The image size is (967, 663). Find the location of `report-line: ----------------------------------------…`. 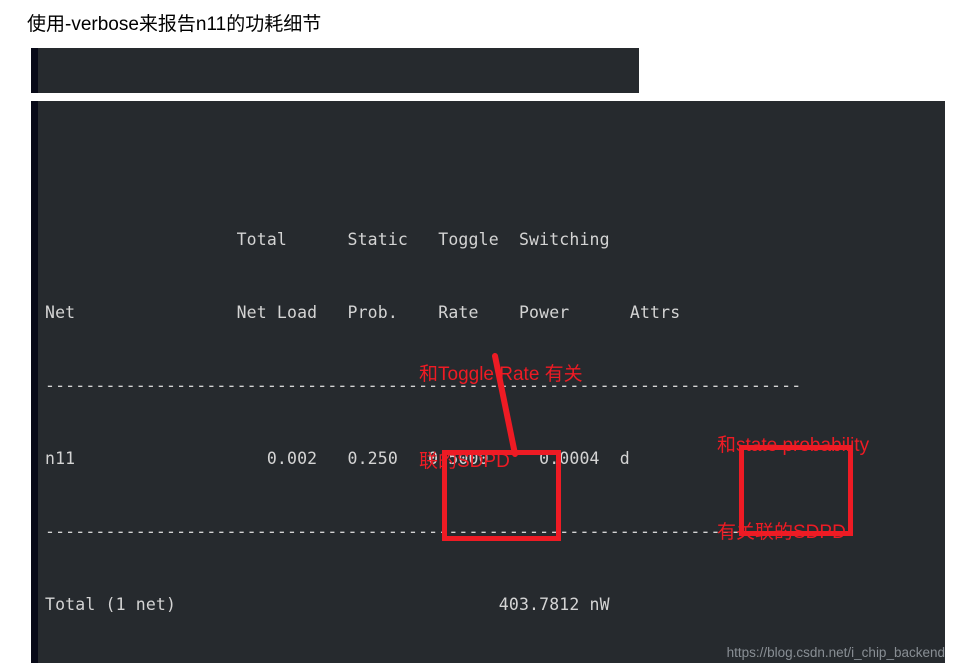

report-line: ----------------------------------------… is located at coordinates (423, 532).